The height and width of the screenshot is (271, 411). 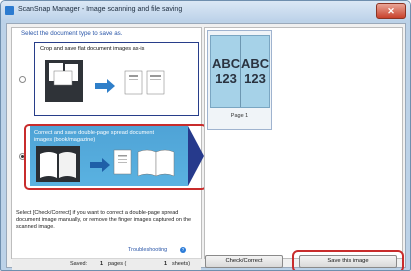 I want to click on troubleshooting-link: Troubleshooting, so click(x=147, y=250).